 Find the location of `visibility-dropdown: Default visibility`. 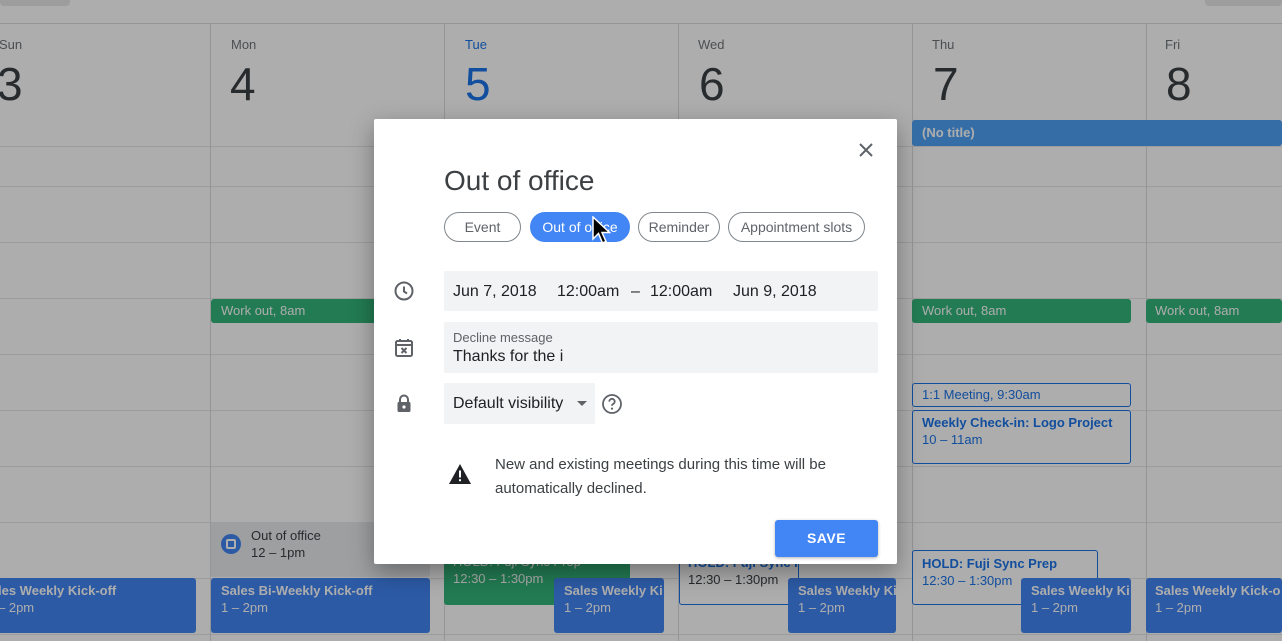

visibility-dropdown: Default visibility is located at coordinates (519, 403).